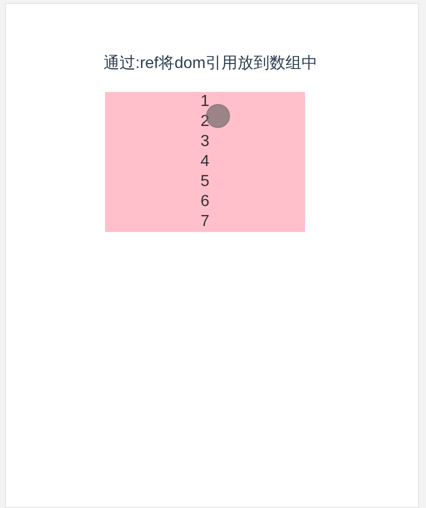 The height and width of the screenshot is (508, 426). What do you see at coordinates (205, 122) in the screenshot?
I see `list-item: 2` at bounding box center [205, 122].